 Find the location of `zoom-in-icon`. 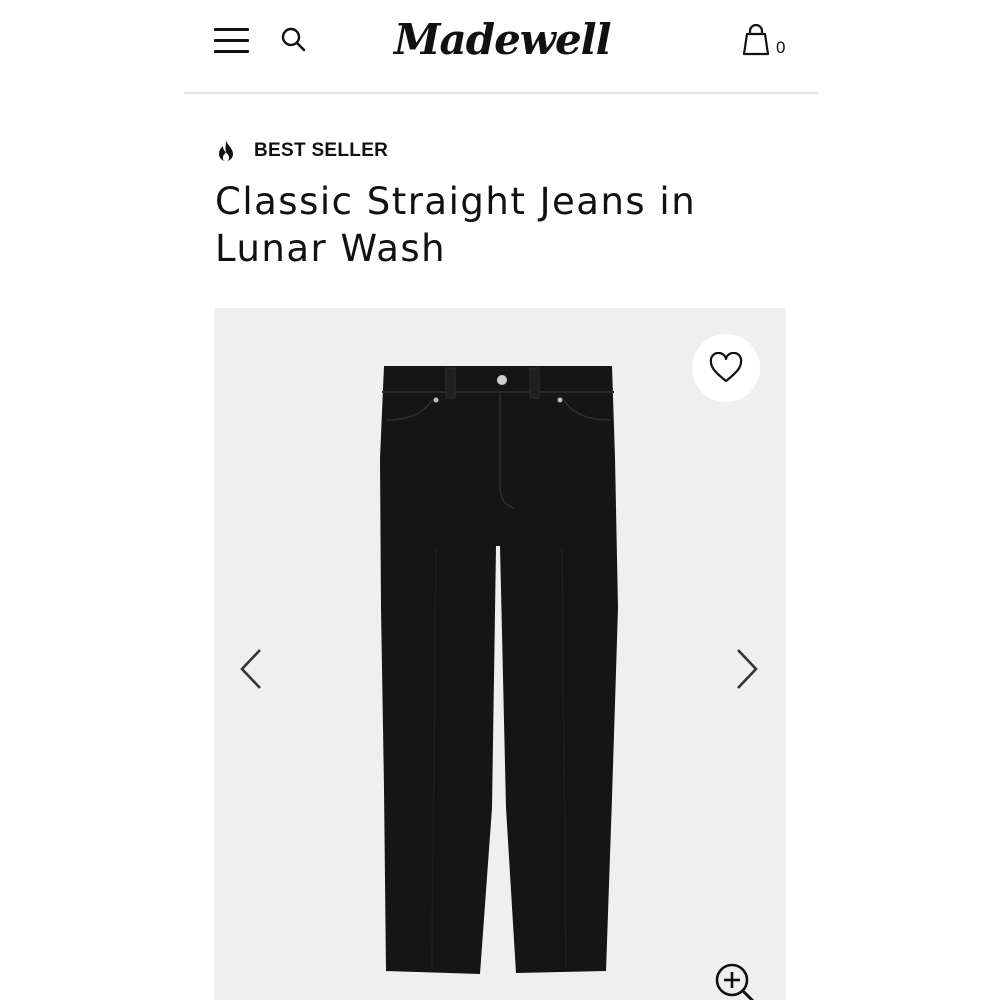

zoom-in-icon is located at coordinates (735, 981).